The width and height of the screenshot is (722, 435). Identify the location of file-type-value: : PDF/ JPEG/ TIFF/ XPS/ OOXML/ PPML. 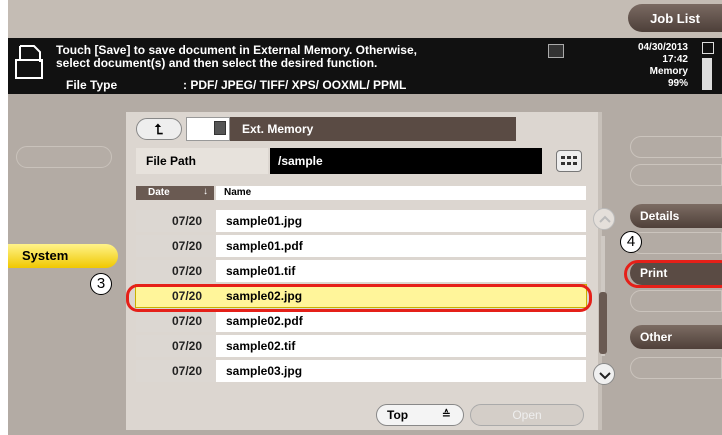
(295, 85).